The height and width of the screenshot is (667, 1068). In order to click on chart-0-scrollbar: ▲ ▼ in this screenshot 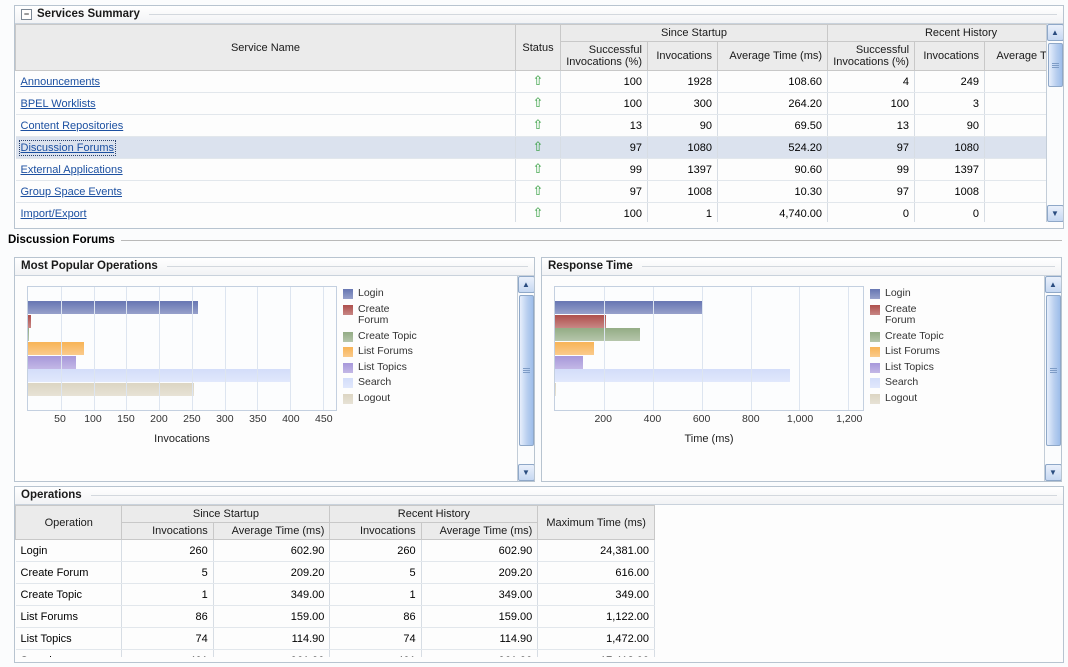, I will do `click(525, 378)`.